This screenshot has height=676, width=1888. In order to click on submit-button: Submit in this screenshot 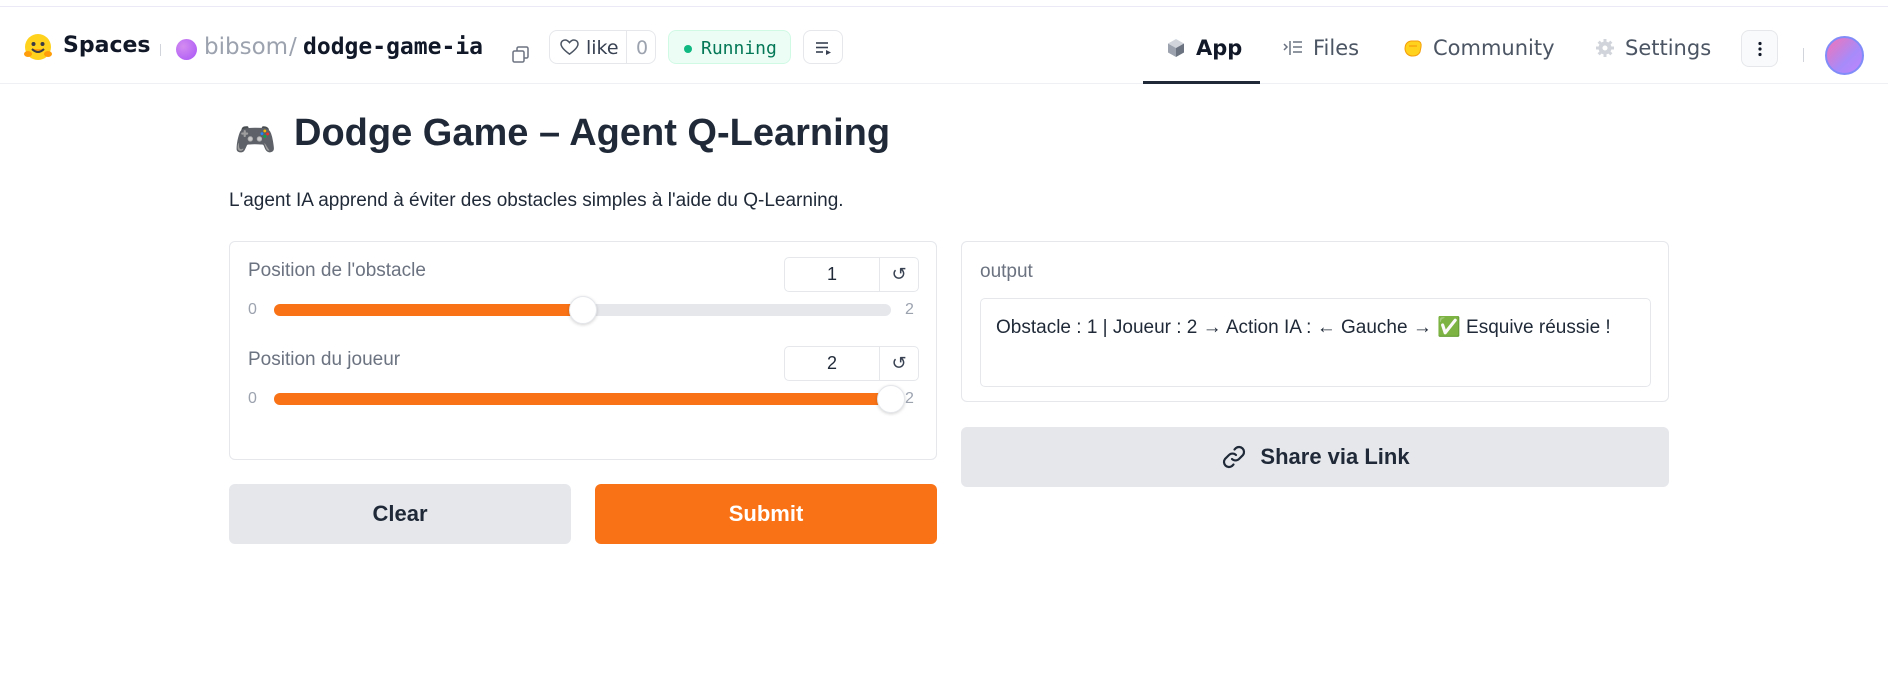, I will do `click(766, 514)`.